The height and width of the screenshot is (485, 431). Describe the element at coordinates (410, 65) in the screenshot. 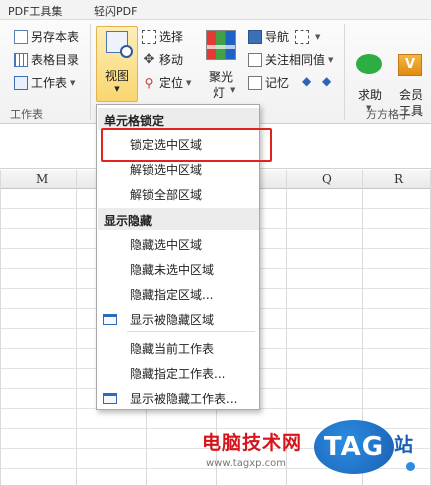

I see `vip-icon: V` at that location.